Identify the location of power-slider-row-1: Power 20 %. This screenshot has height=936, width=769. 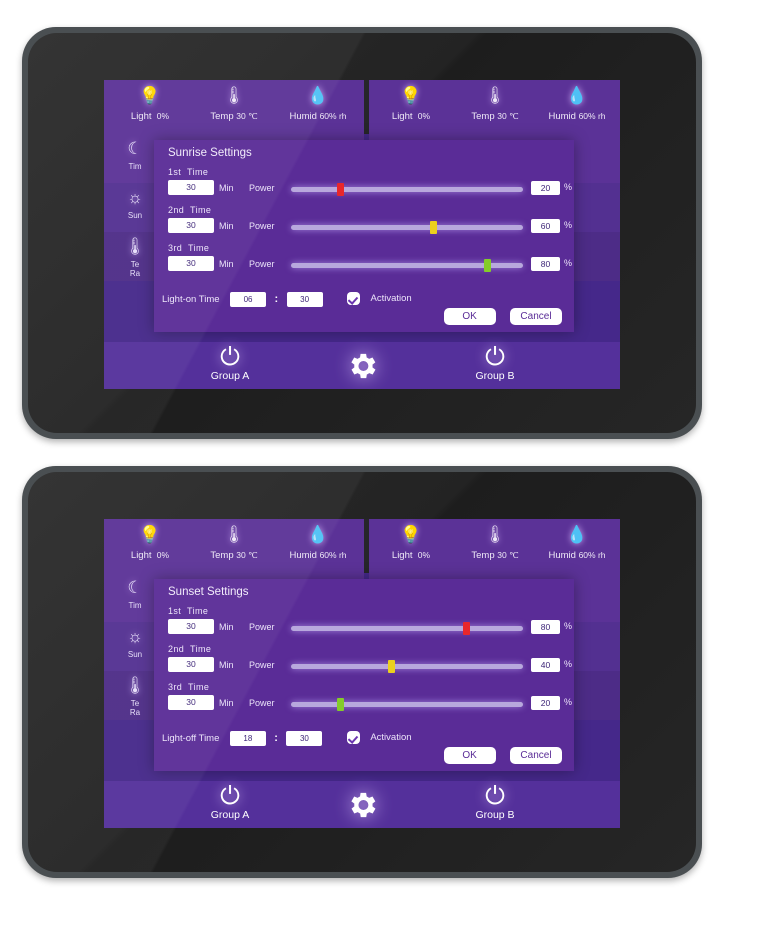
(414, 188).